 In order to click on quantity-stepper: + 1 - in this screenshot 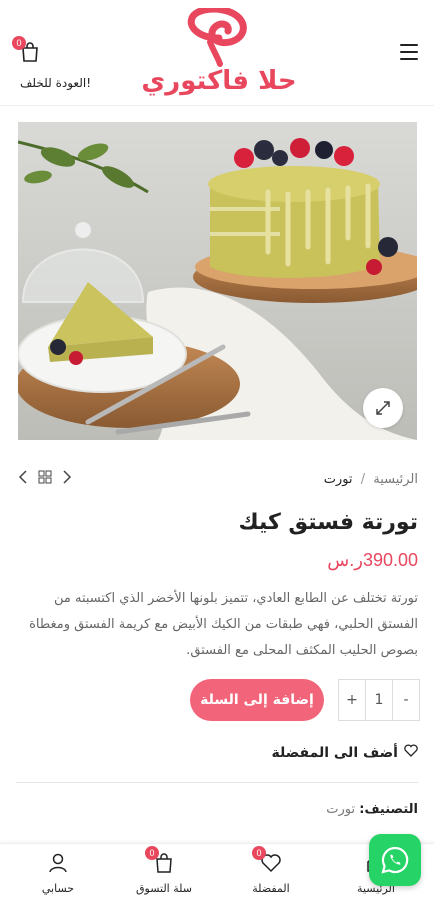, I will do `click(379, 700)`.